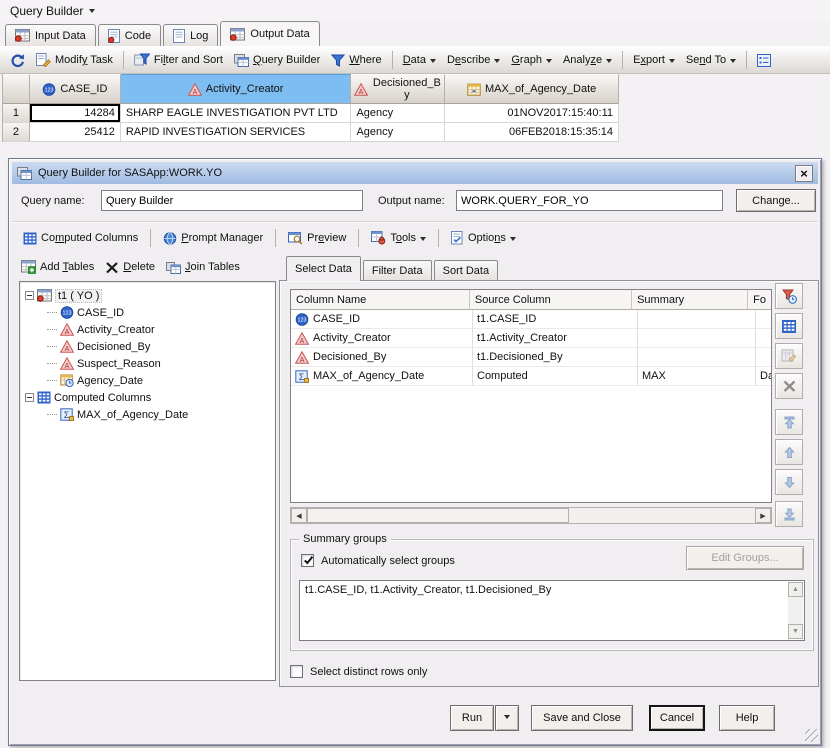  I want to click on run-dropdown-button, so click(507, 718).